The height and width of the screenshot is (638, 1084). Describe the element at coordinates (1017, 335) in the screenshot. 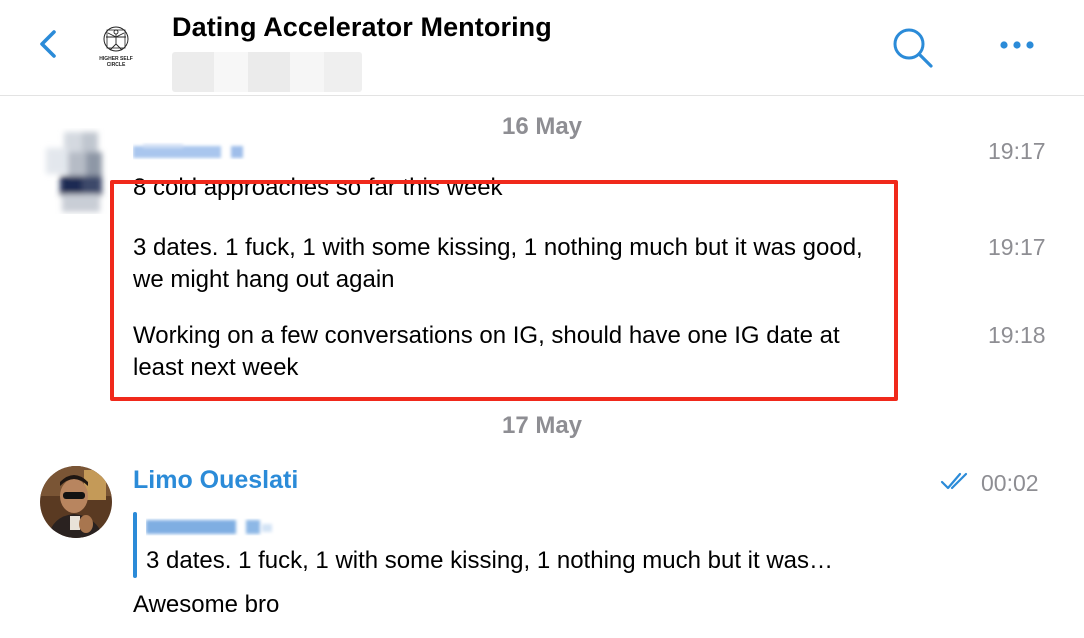

I see `message-time: 19:18` at that location.